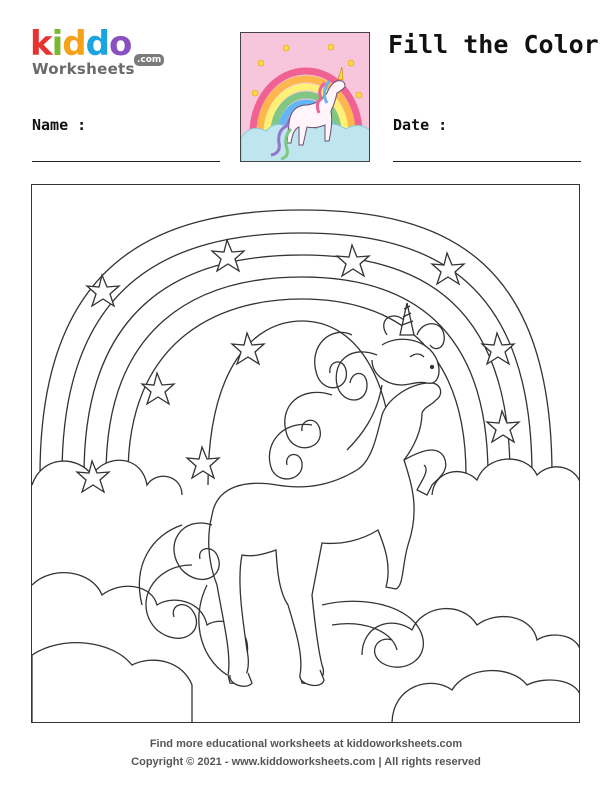 This screenshot has width=612, height=792. I want to click on sample-unicorn-illustration, so click(305, 97).